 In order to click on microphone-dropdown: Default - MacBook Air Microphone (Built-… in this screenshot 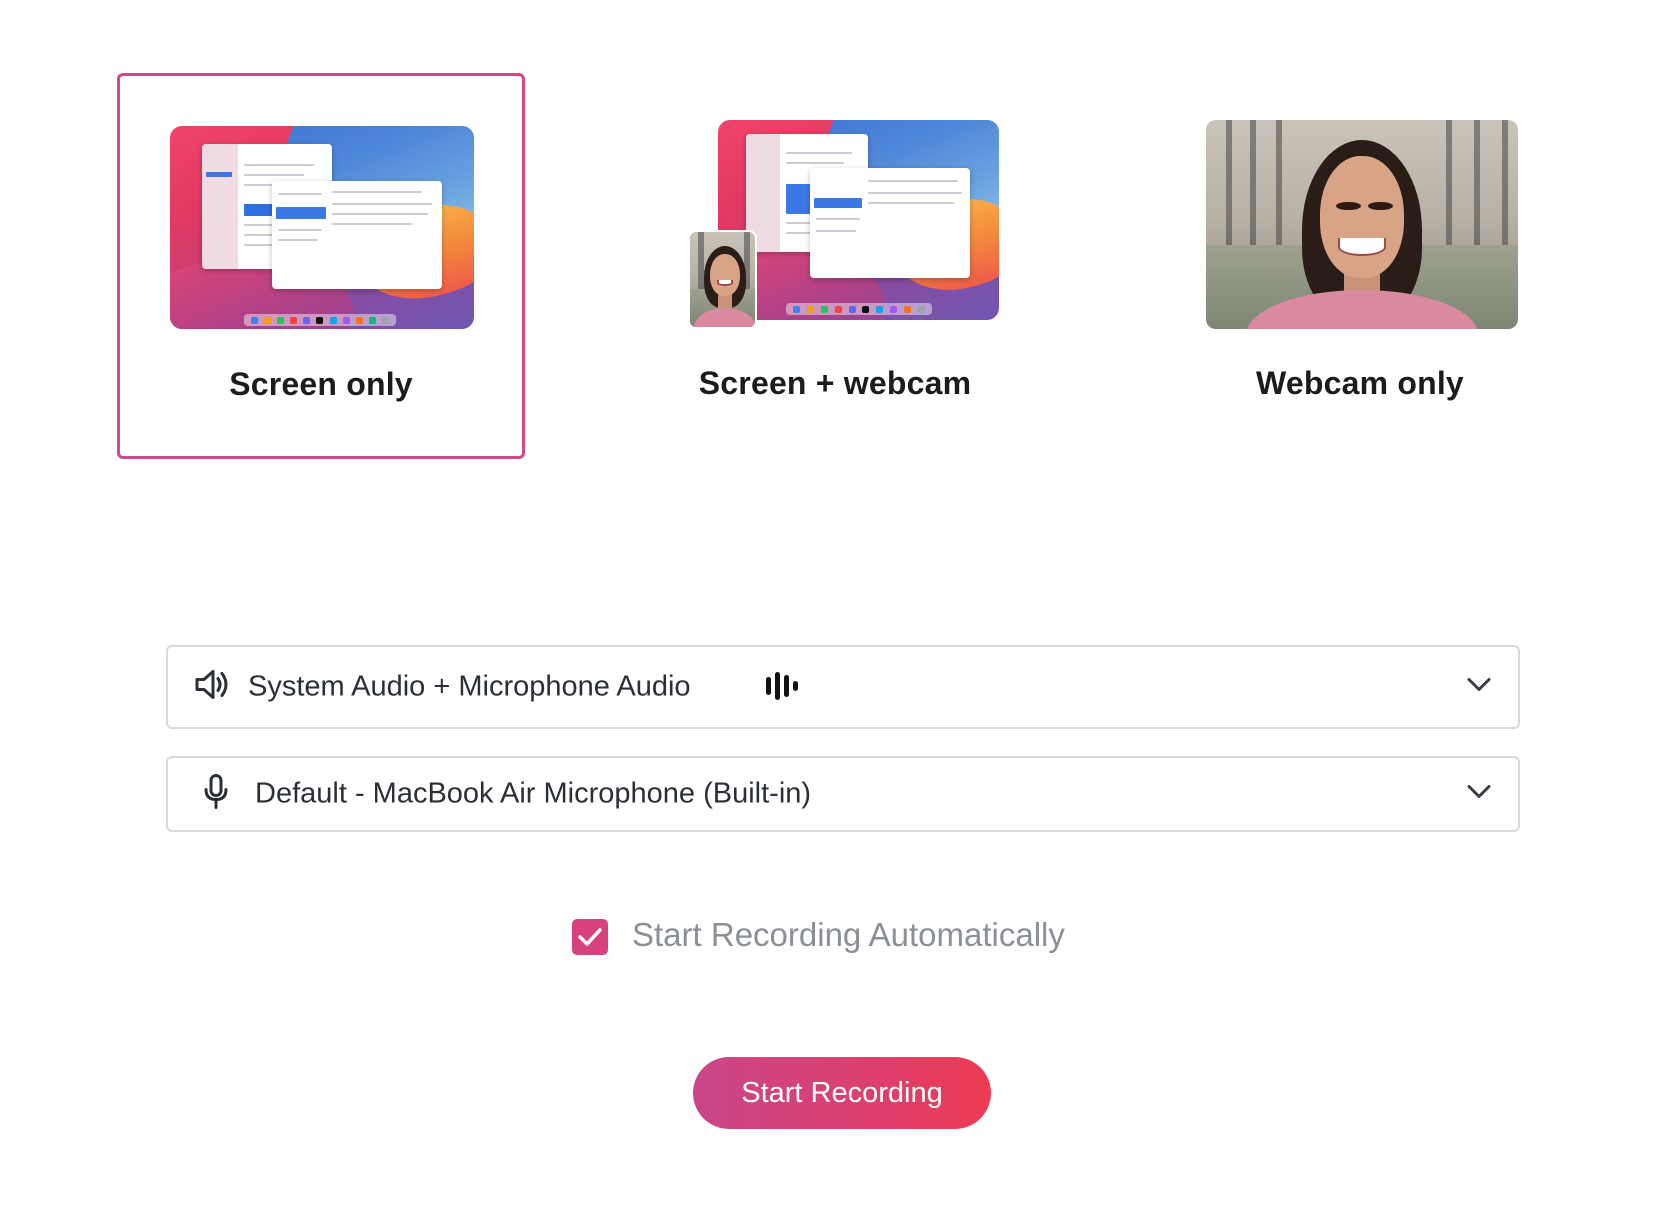, I will do `click(843, 794)`.